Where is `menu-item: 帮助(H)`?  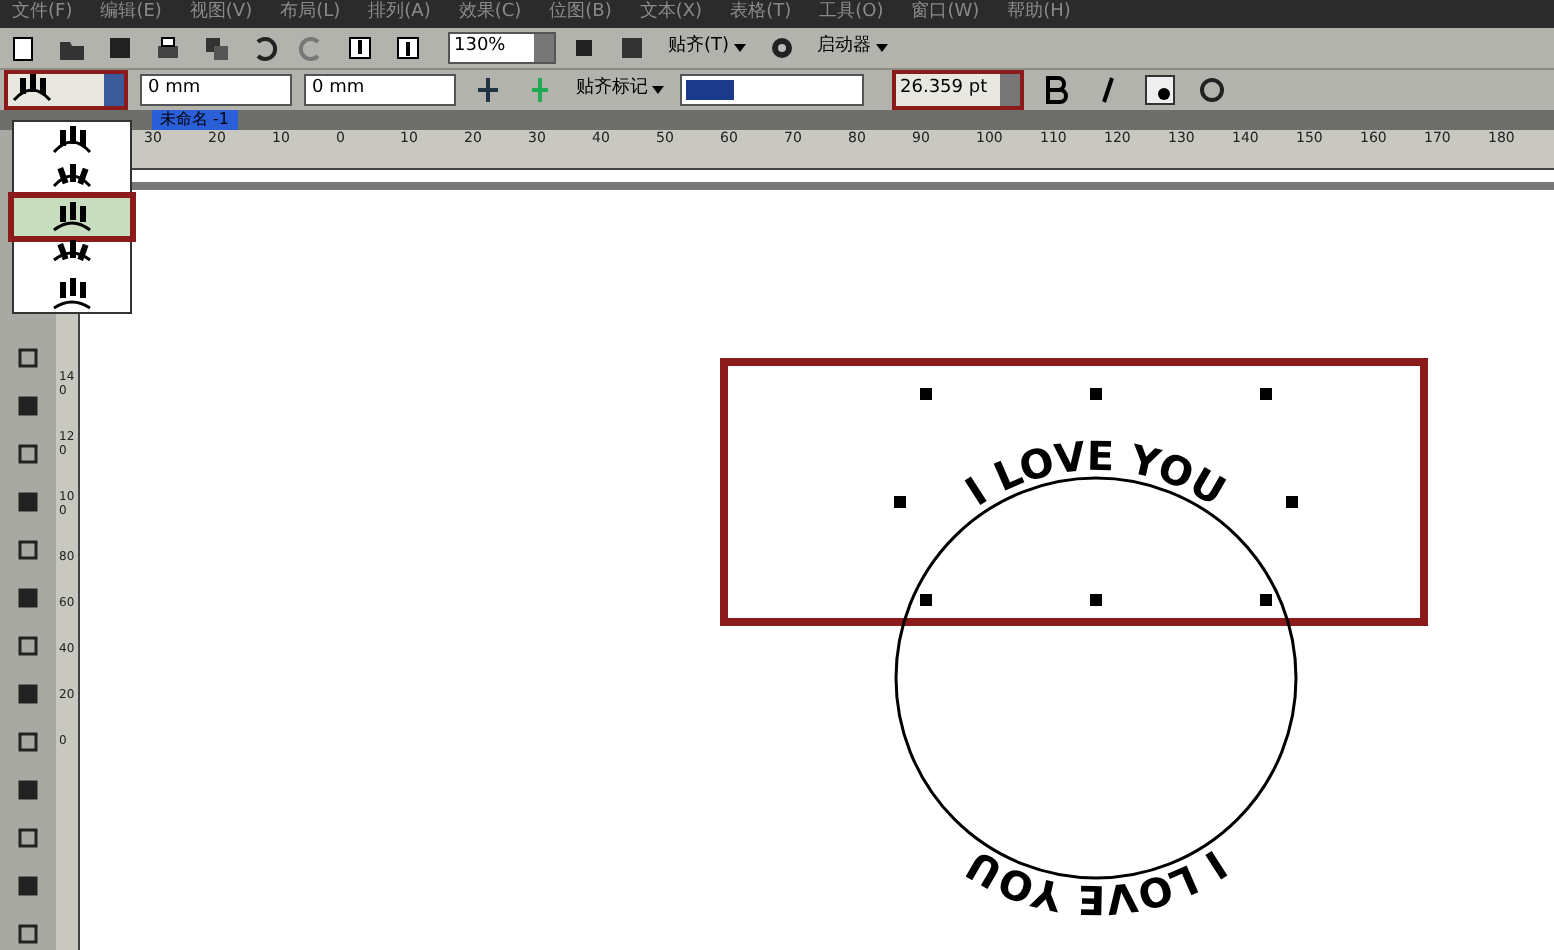
menu-item: 帮助(H) is located at coordinates (1039, 13).